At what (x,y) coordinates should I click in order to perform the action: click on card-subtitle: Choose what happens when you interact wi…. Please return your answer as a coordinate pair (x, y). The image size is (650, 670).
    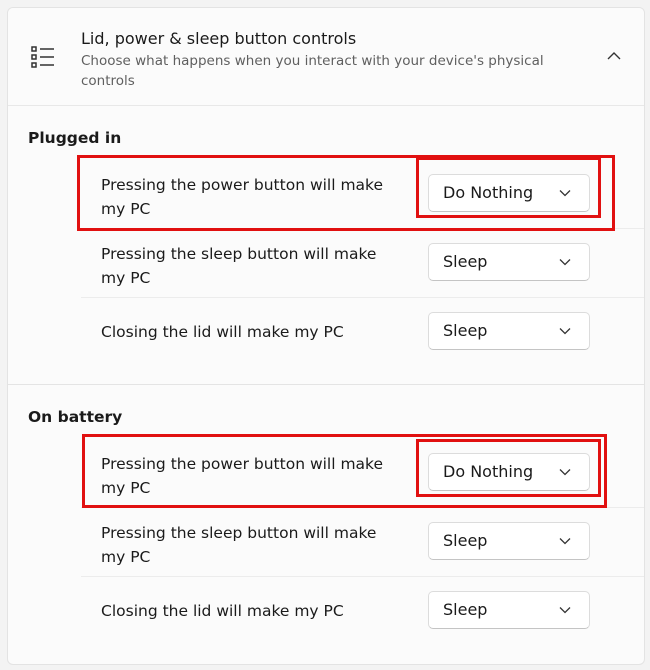
    Looking at the image, I should click on (312, 71).